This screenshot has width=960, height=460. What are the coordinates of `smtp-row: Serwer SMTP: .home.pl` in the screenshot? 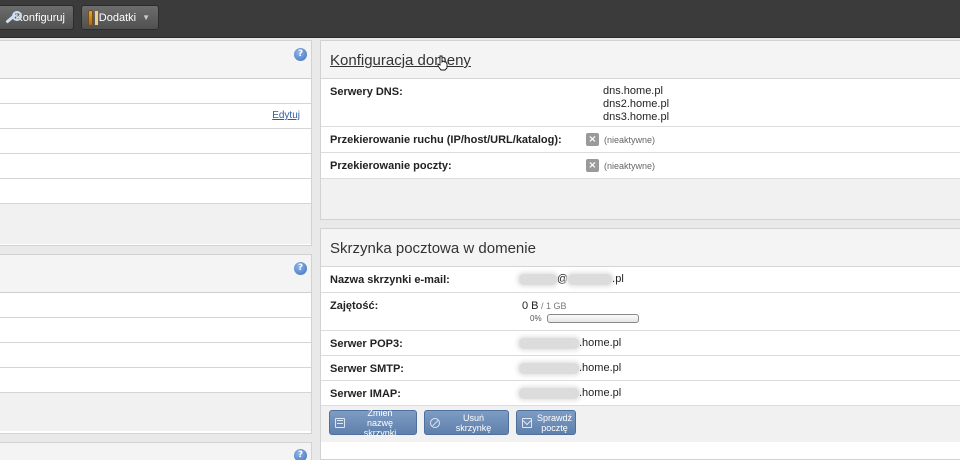 It's located at (640, 368).